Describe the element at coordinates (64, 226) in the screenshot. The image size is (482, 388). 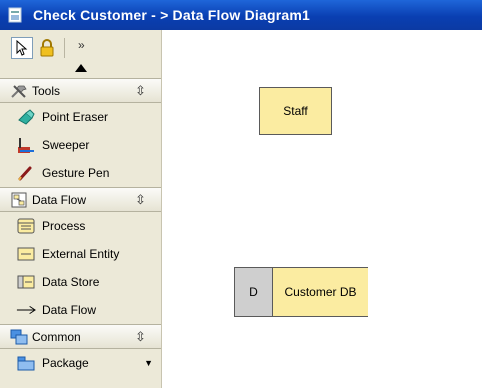
I see `palette-item-label: Process` at that location.